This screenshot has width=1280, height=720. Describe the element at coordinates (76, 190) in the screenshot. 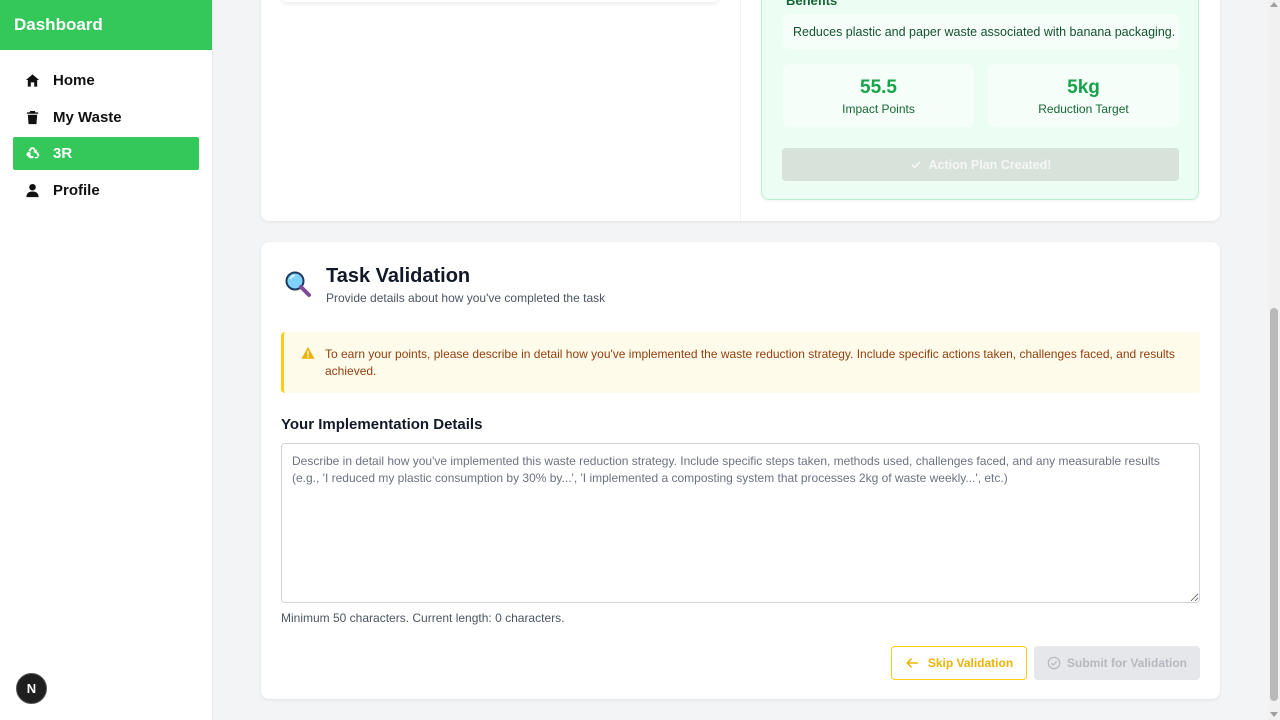

I see `sidebar-item-label: Profile` at that location.